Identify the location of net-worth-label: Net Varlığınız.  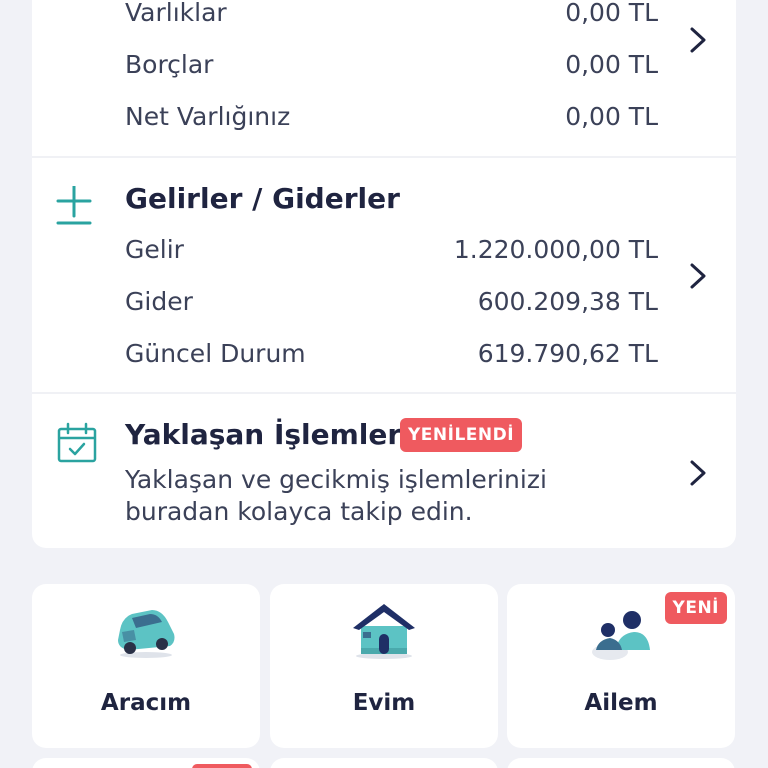
(208, 116).